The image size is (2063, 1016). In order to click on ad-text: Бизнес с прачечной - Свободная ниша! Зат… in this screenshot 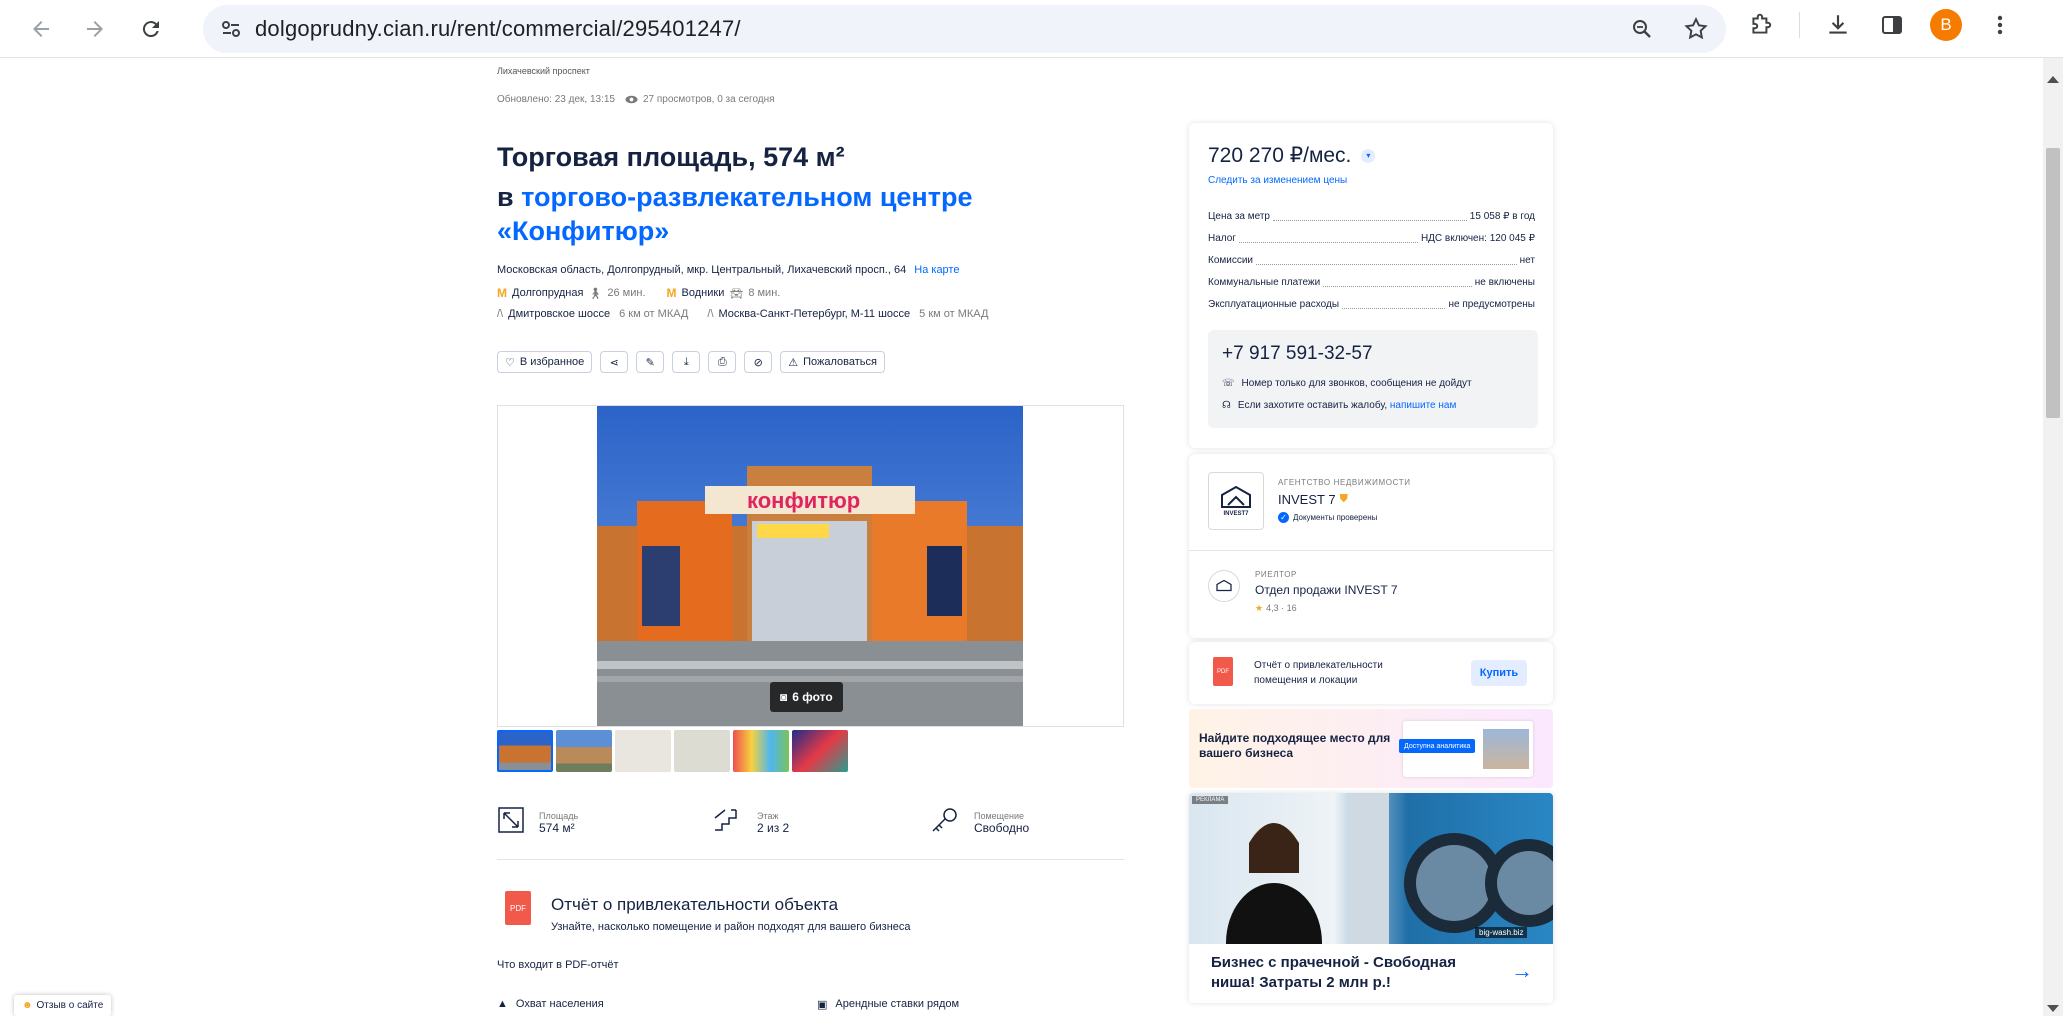, I will do `click(1353, 973)`.